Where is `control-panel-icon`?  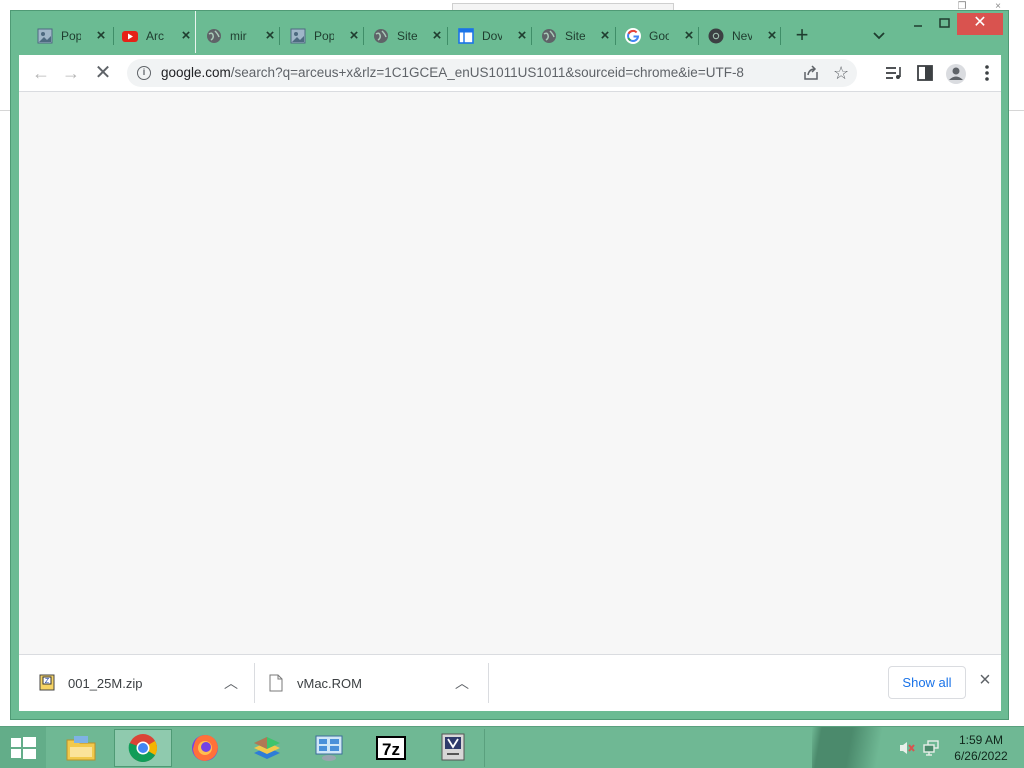
control-panel-icon is located at coordinates (329, 748).